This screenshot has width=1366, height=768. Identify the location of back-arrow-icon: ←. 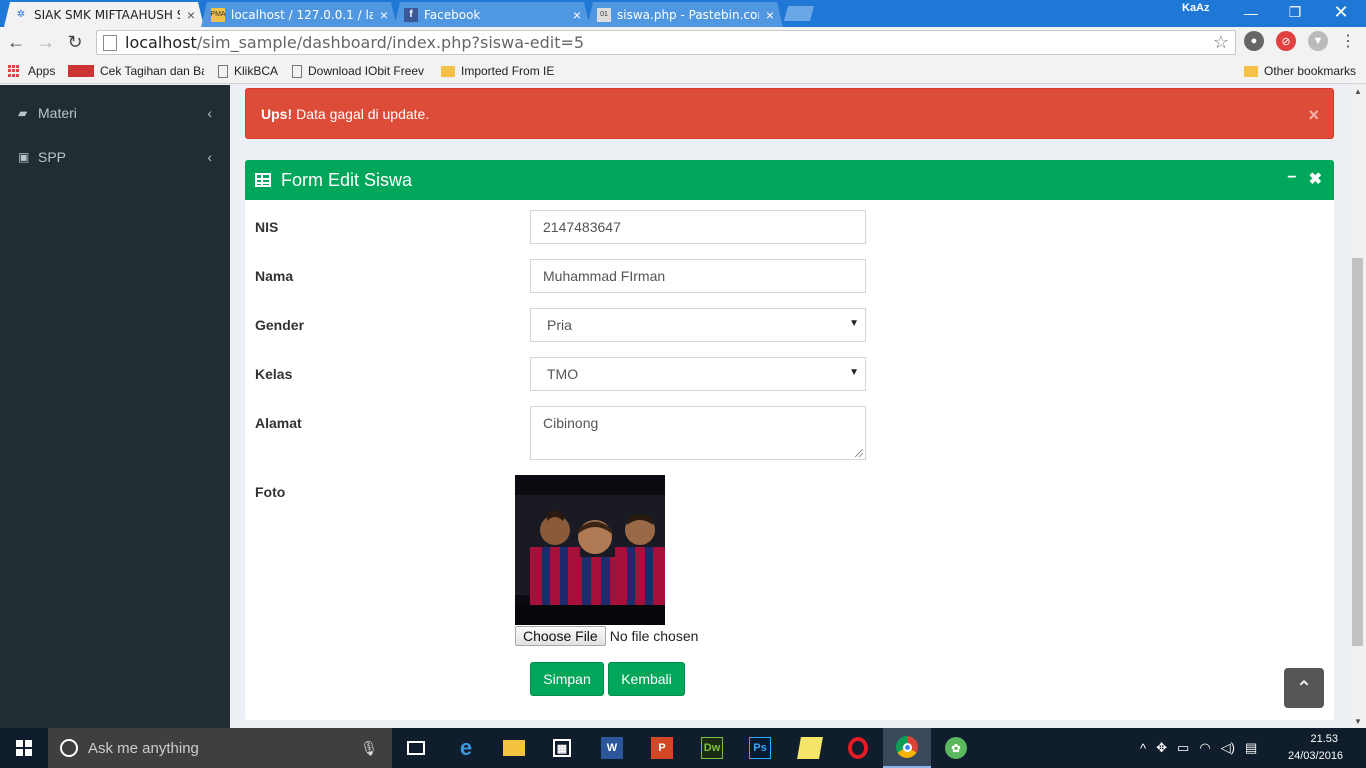
(16, 42).